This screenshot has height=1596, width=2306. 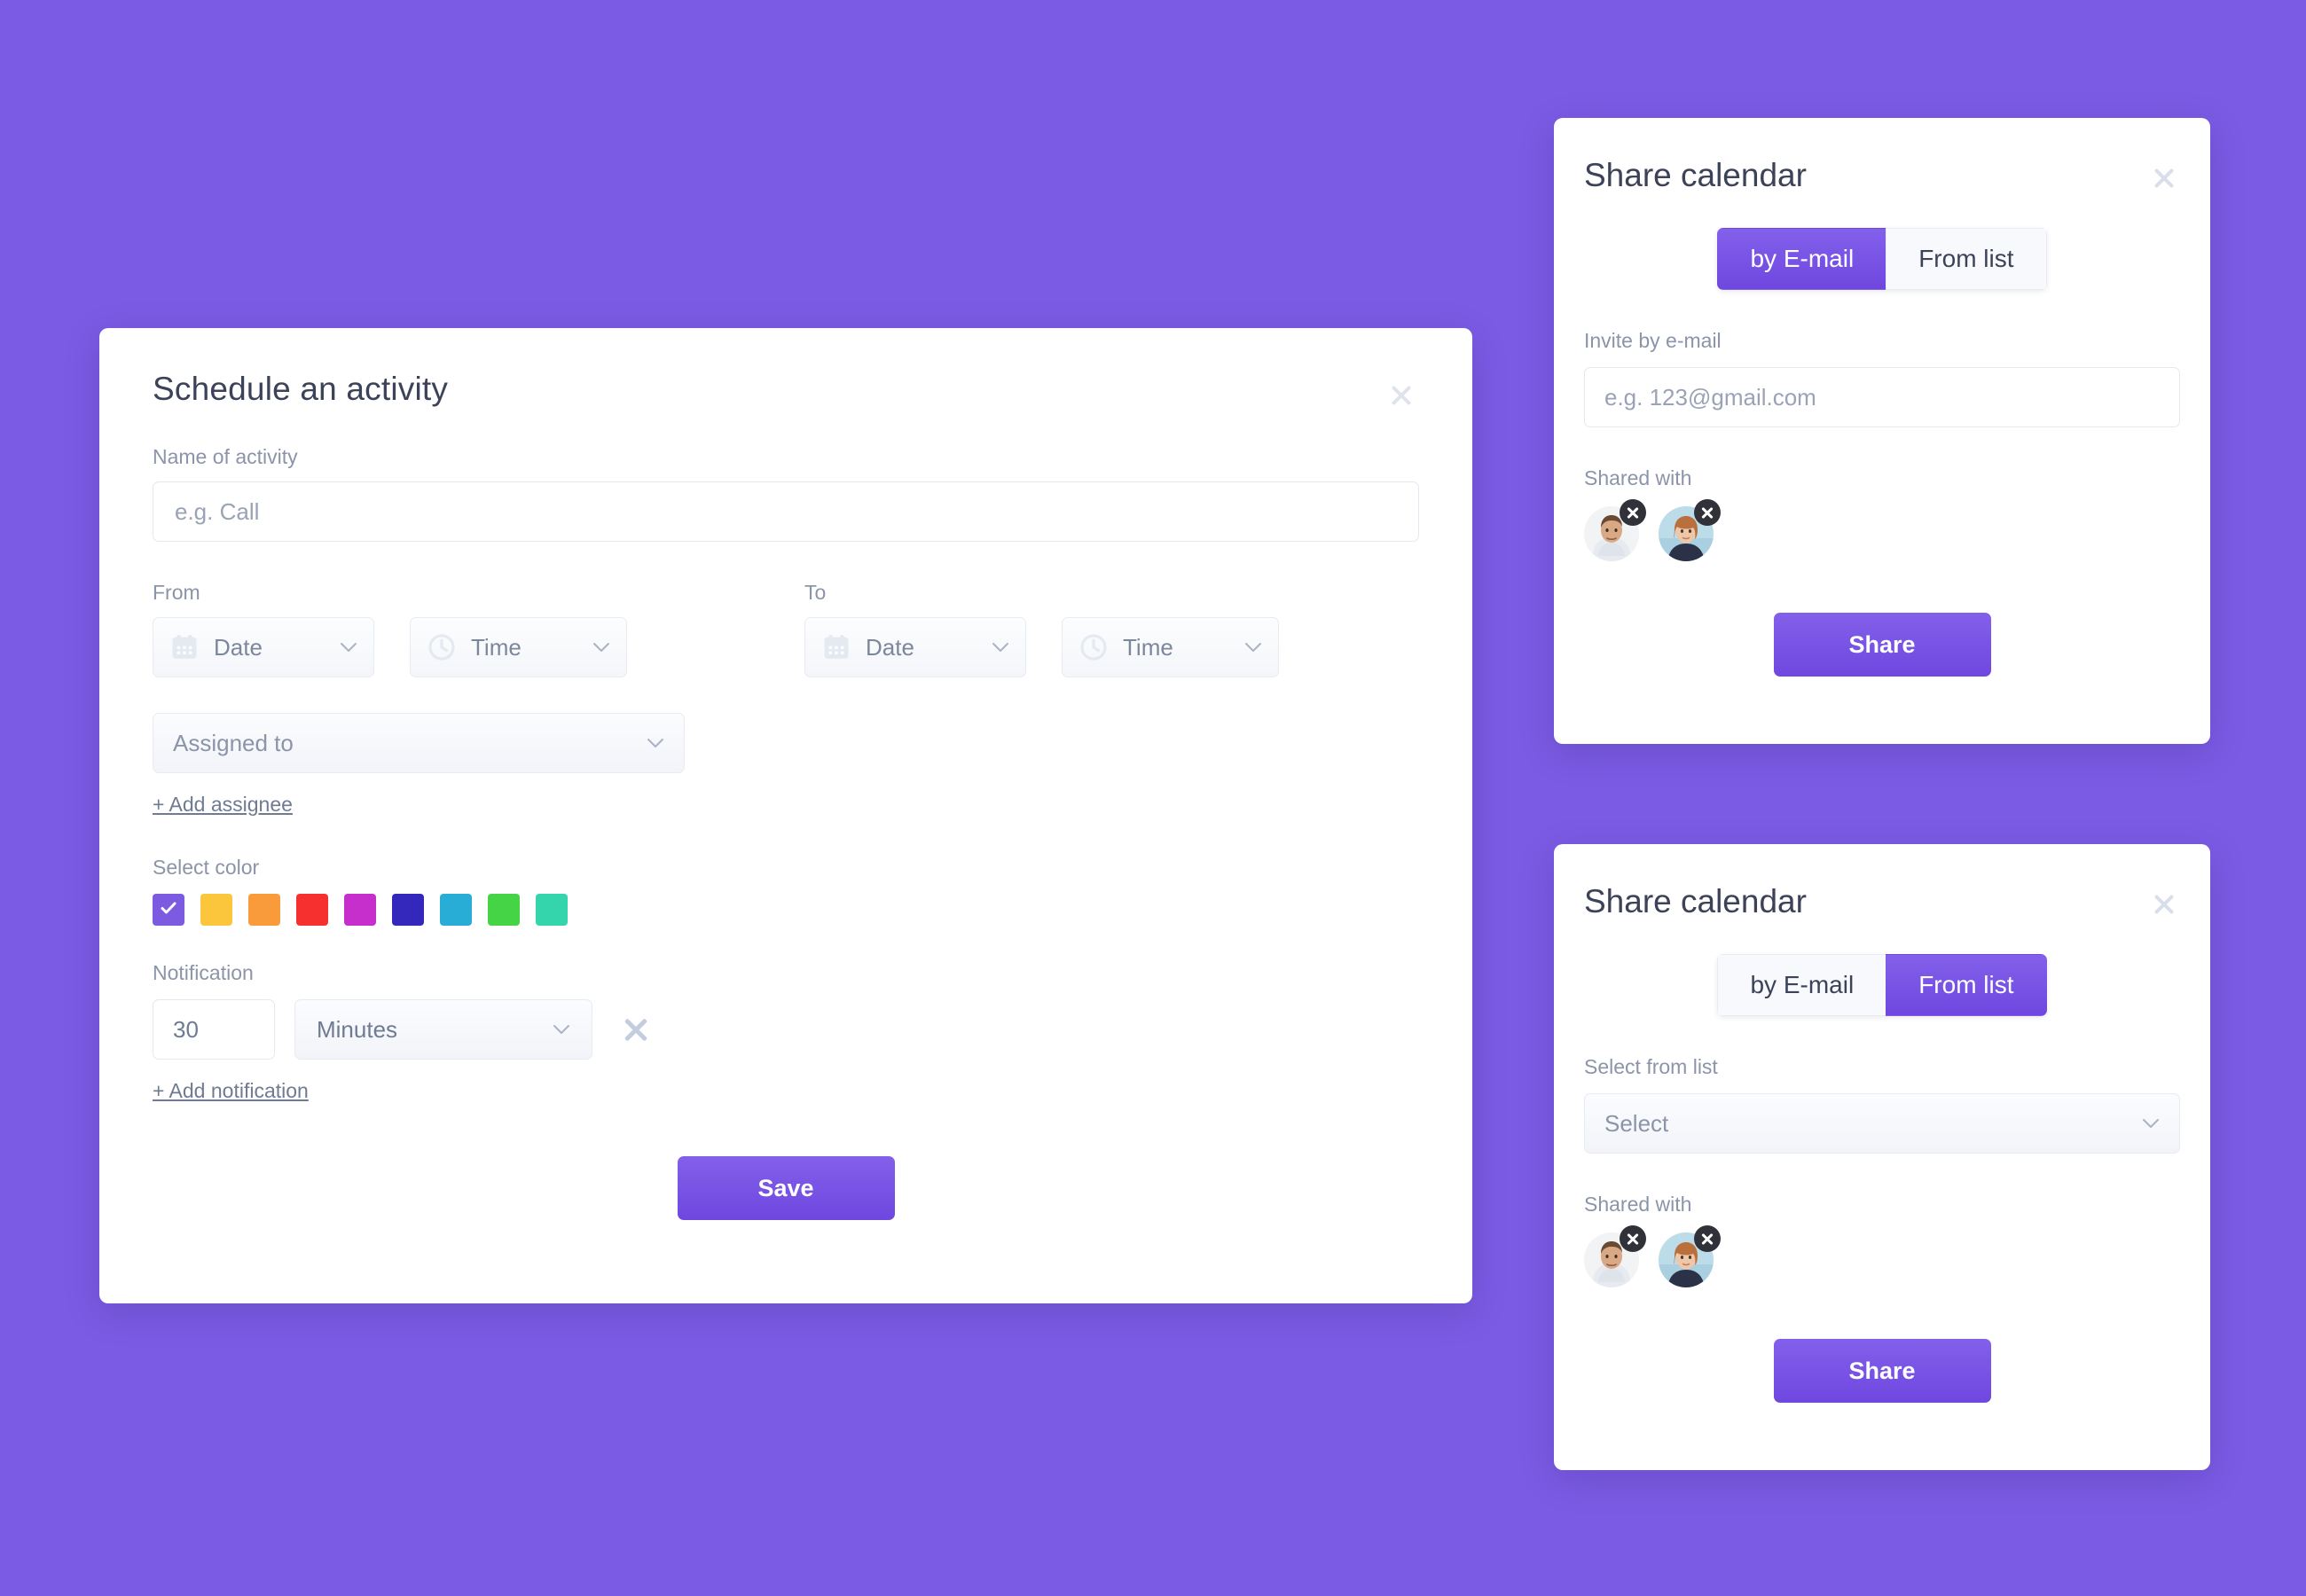 What do you see at coordinates (390, 629) in the screenshot?
I see `from-group: From Date Time` at bounding box center [390, 629].